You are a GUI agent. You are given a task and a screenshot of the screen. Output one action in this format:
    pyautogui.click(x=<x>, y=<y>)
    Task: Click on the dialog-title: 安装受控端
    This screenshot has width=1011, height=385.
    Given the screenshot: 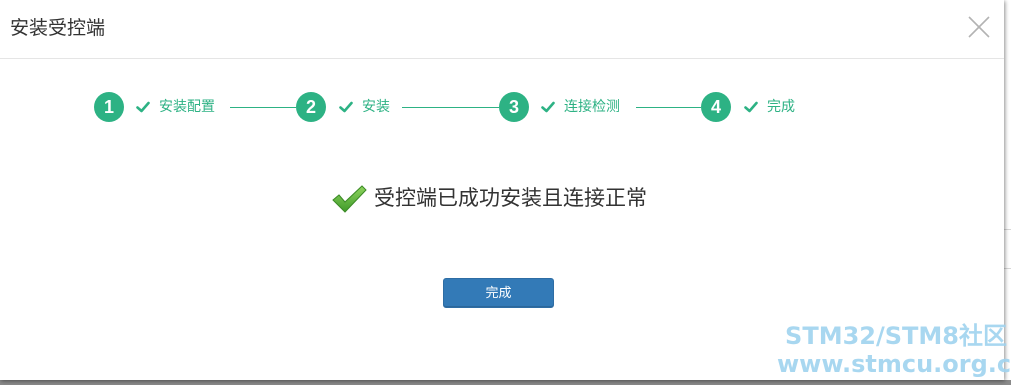 What is the action you would take?
    pyautogui.click(x=58, y=28)
    